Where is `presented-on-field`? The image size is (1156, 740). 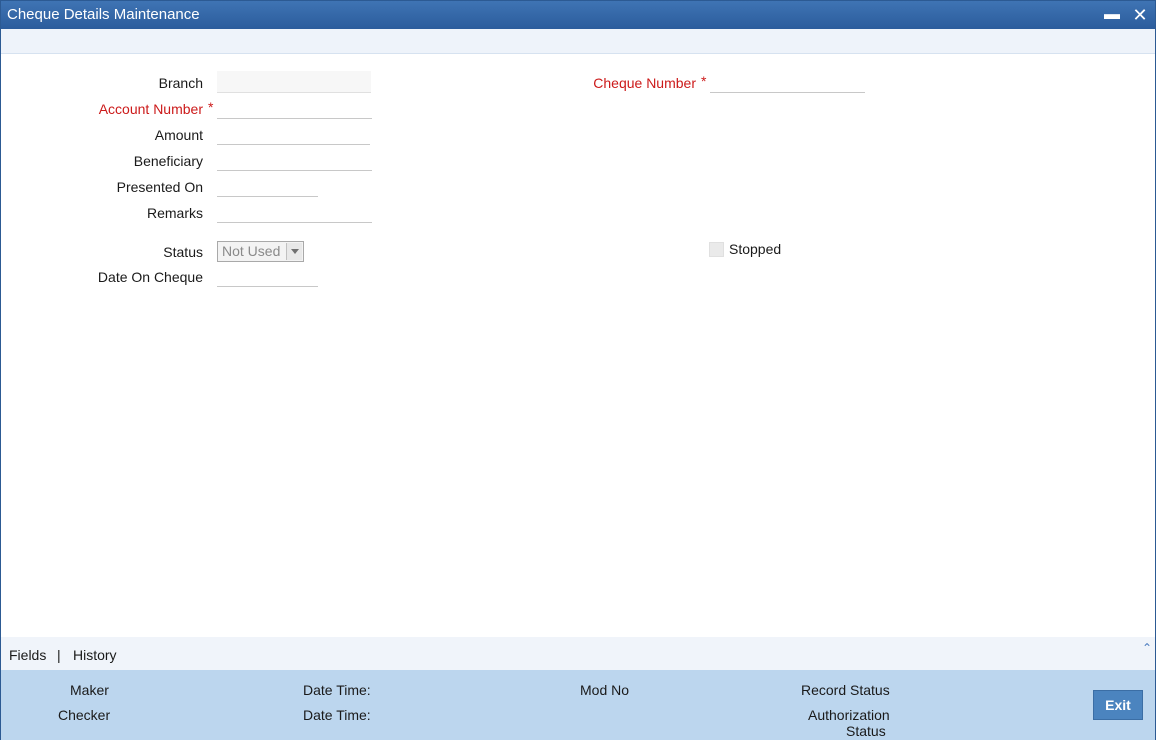 presented-on-field is located at coordinates (267, 186).